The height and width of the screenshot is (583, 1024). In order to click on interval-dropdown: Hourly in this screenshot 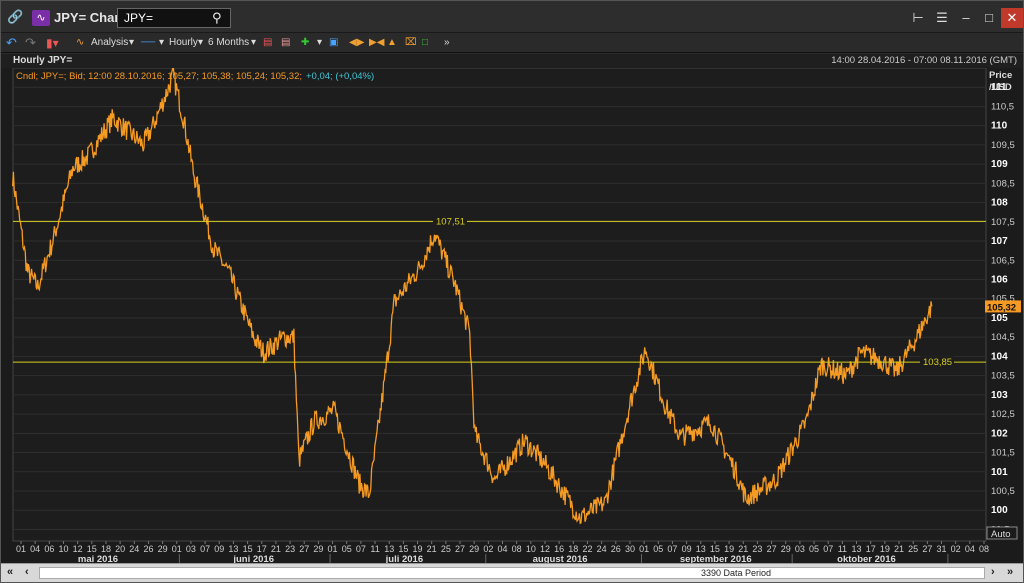, I will do `click(183, 43)`.